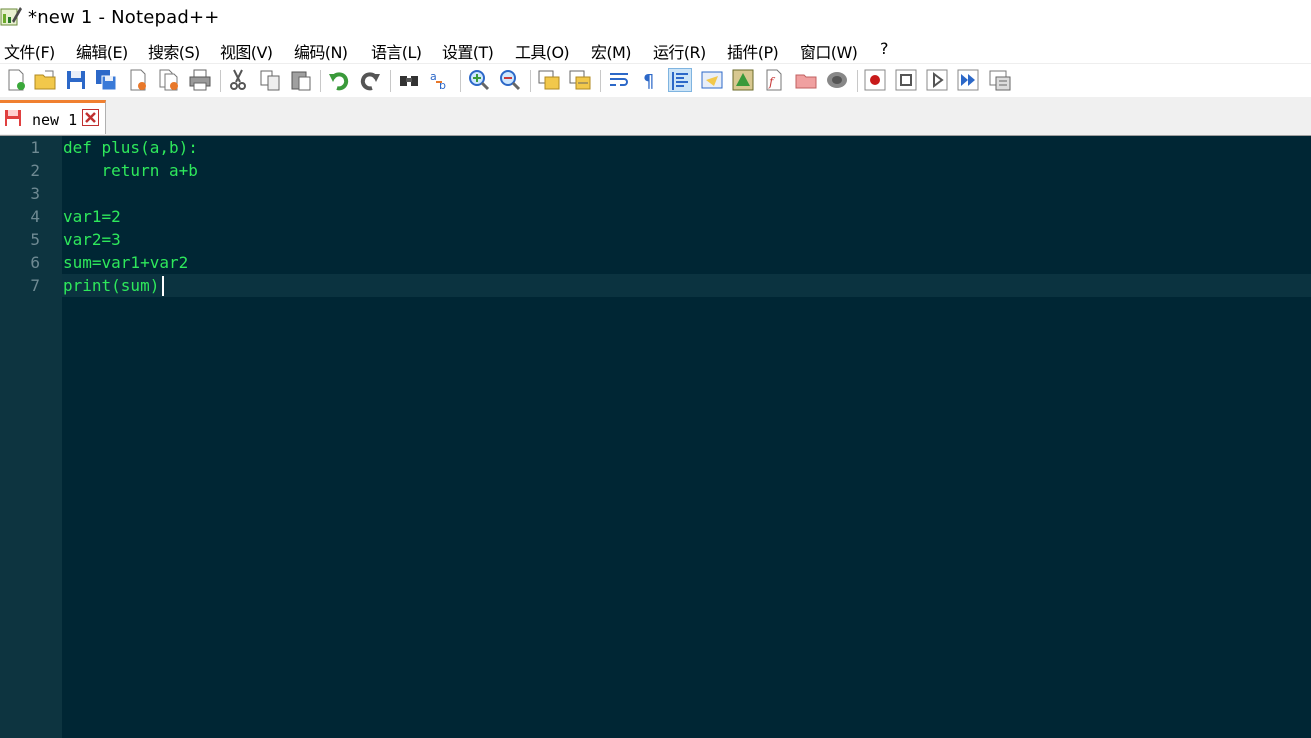  Describe the element at coordinates (92, 239) in the screenshot. I see `code-line: var2=3` at that location.